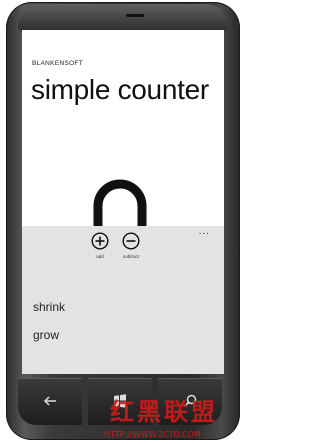 This screenshot has height=444, width=320. Describe the element at coordinates (100, 241) in the screenshot. I see `plus-circle-icon` at that location.